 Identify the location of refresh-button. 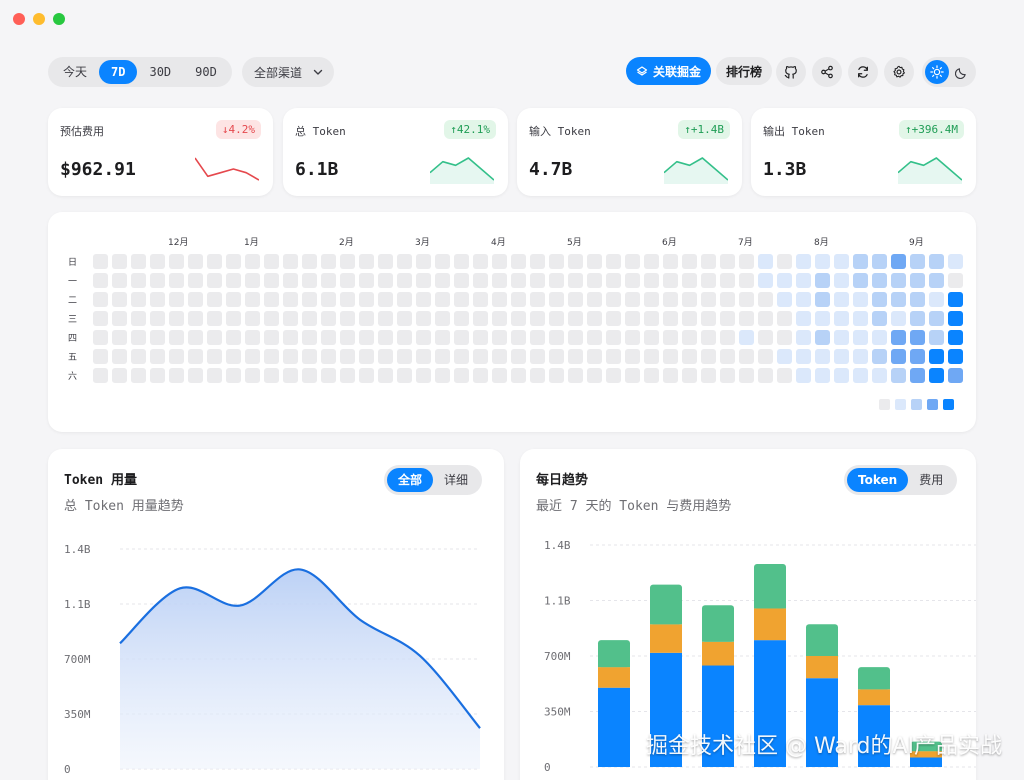
(863, 72).